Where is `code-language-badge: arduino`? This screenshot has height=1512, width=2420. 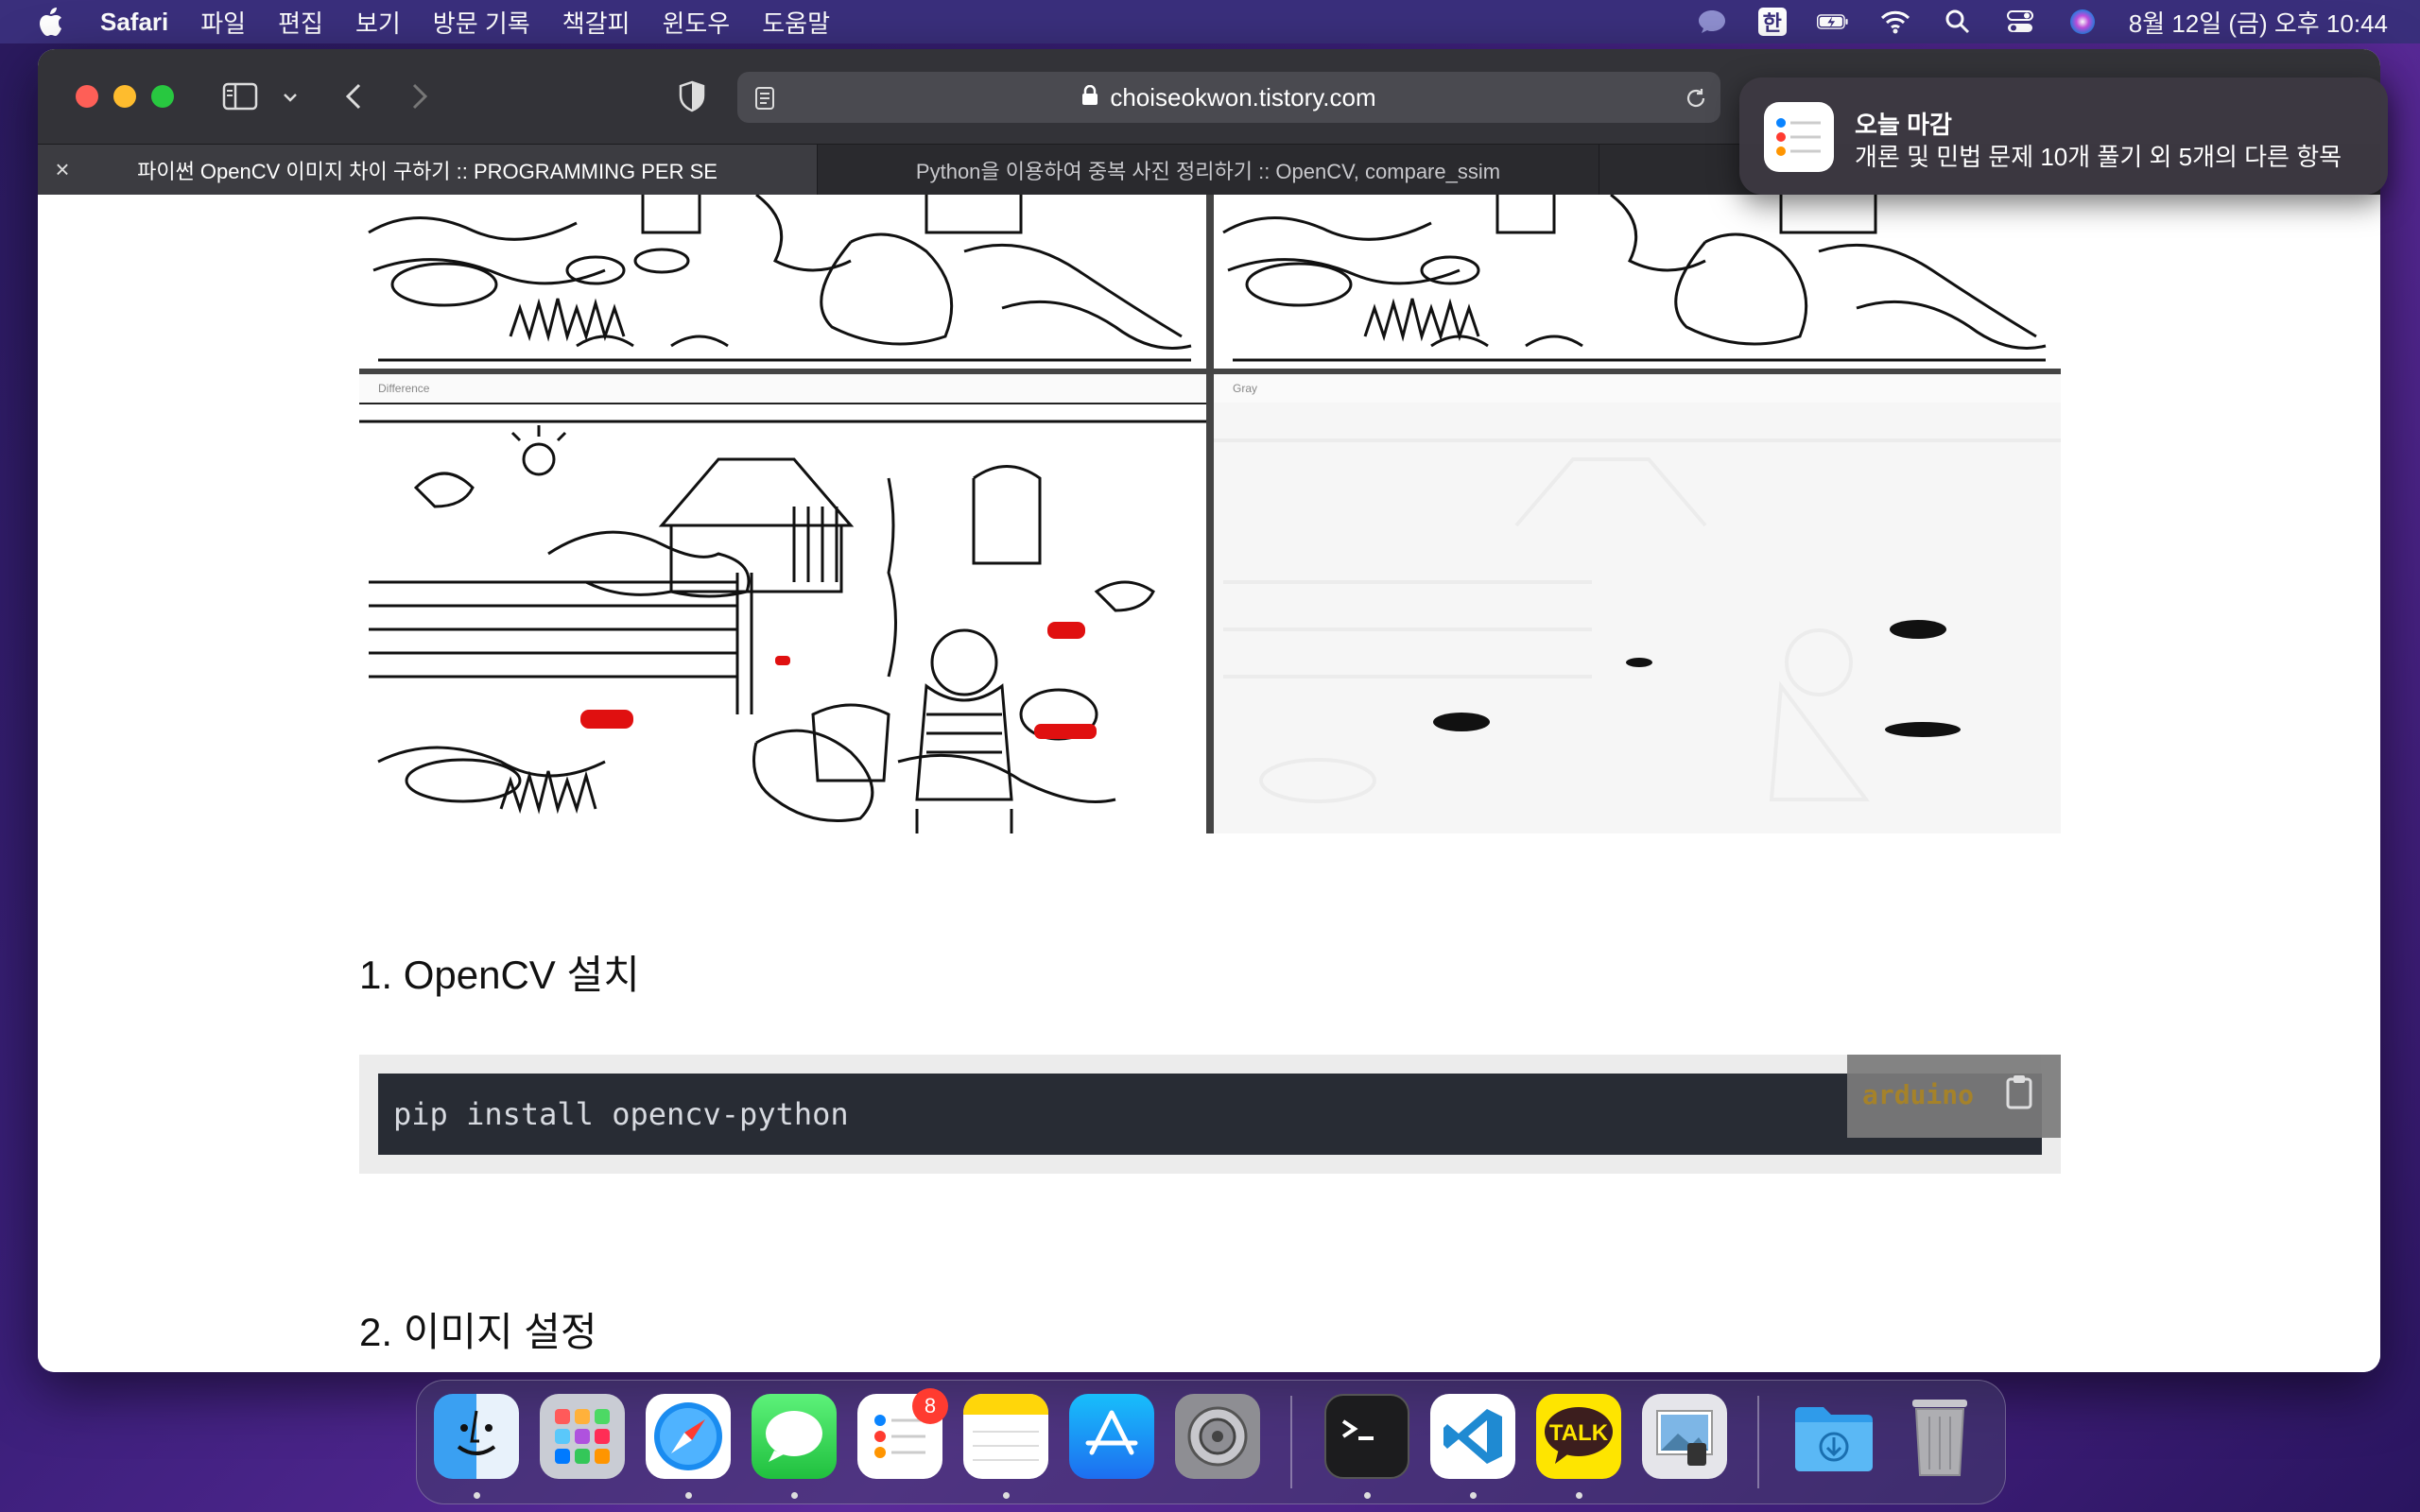
code-language-badge: arduino is located at coordinates (1954, 1096).